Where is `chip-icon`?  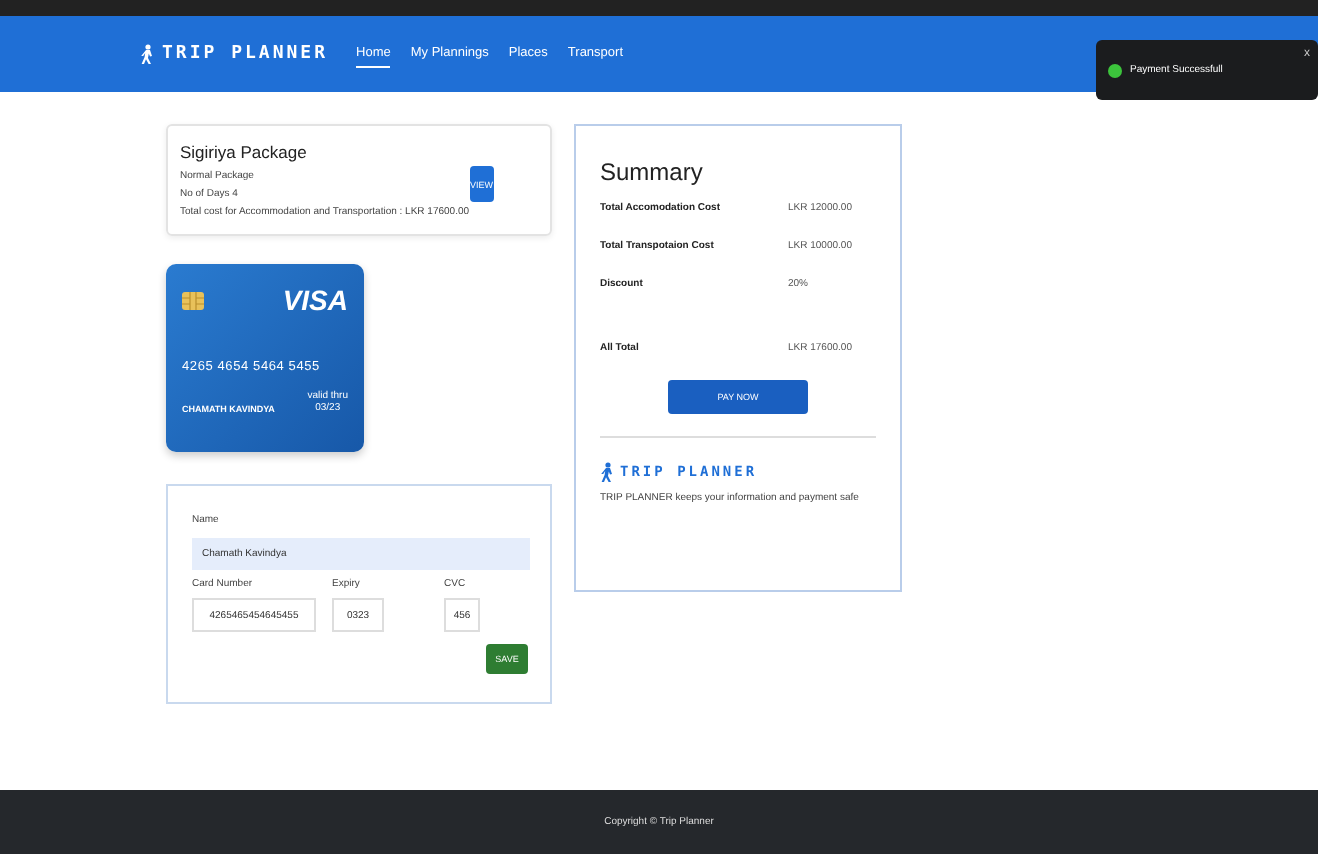
chip-icon is located at coordinates (193, 300).